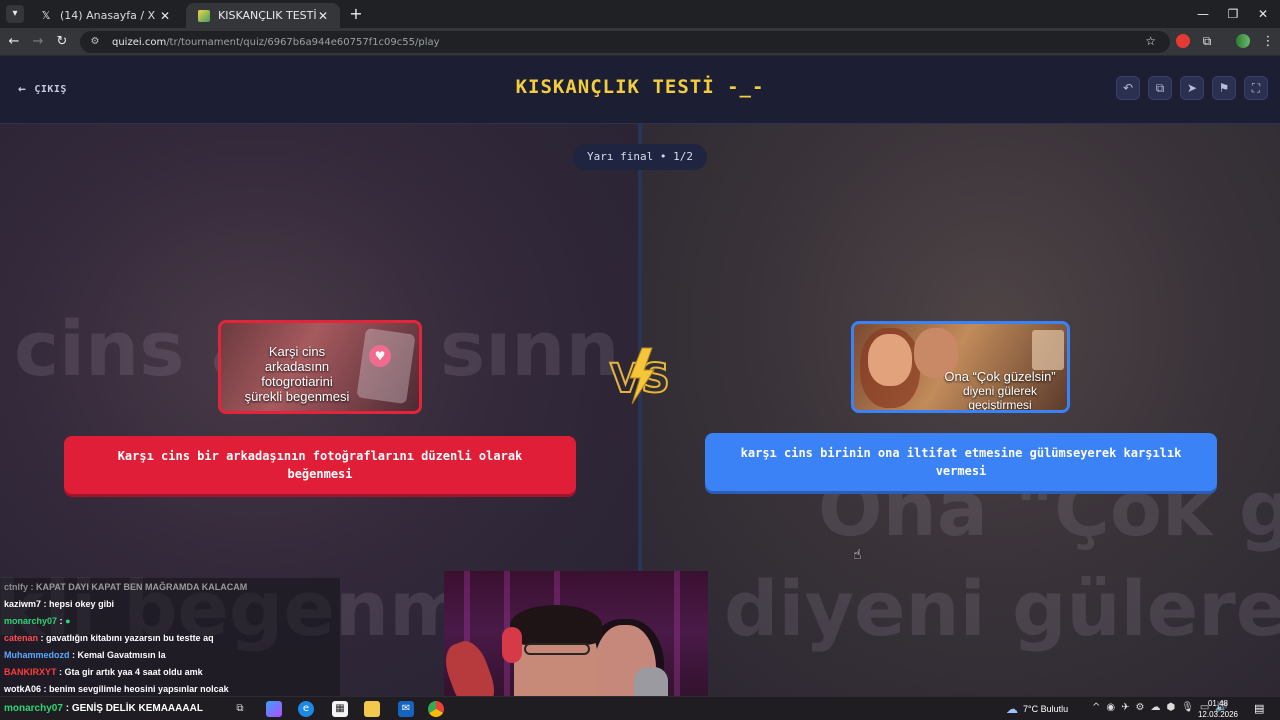 The width and height of the screenshot is (1280, 720). What do you see at coordinates (68, 621) in the screenshot?
I see `emote-icon: ●` at bounding box center [68, 621].